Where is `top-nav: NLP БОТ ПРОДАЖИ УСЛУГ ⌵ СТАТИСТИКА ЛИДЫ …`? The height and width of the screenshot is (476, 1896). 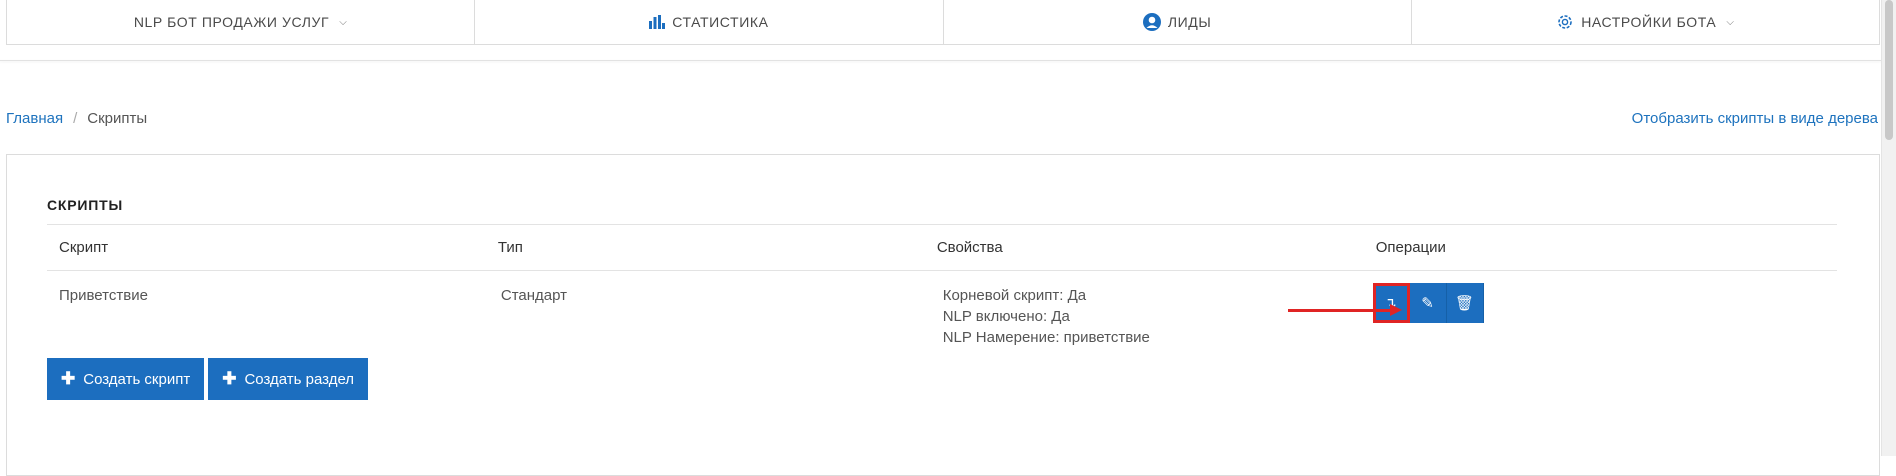
top-nav: NLP БОТ ПРОДАЖИ УСЛУГ ⌵ СТАТИСТИКА ЛИДЫ … is located at coordinates (943, 22).